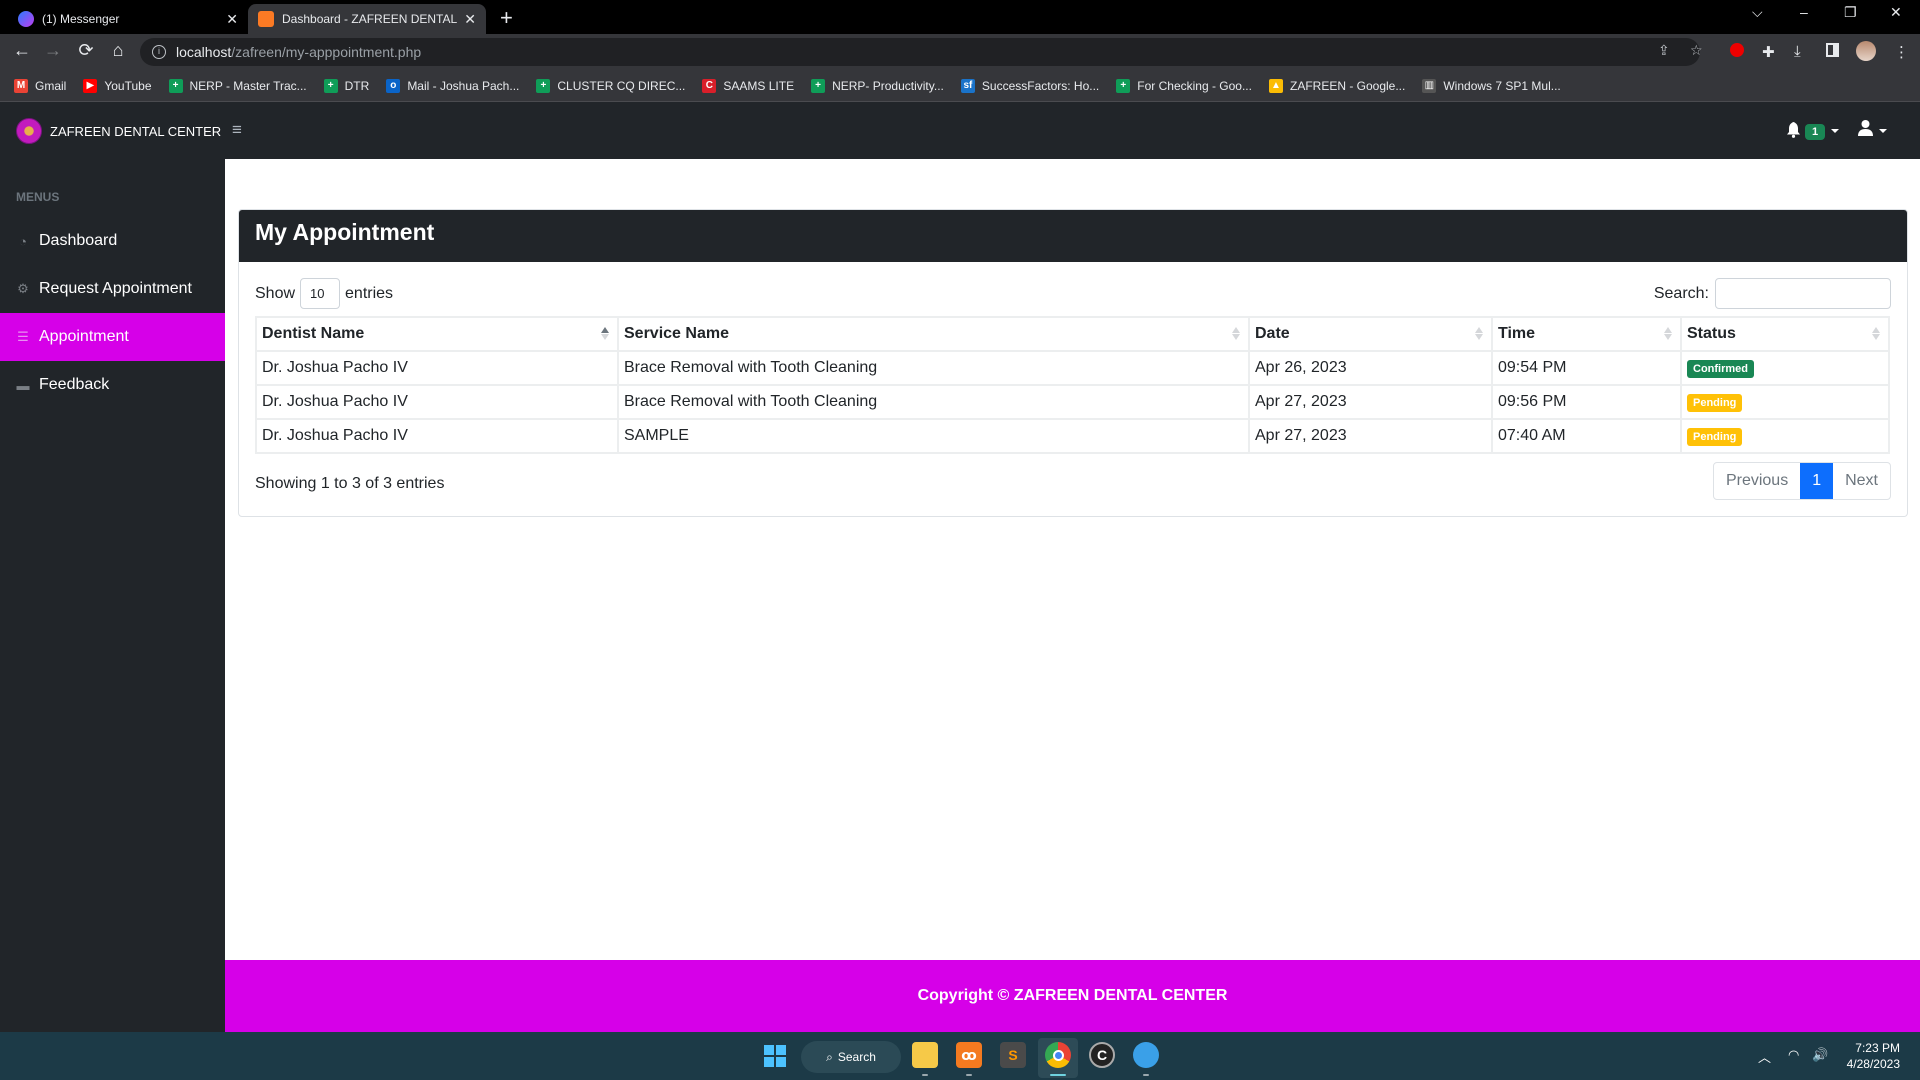  I want to click on sublime-text-icon: S, so click(1013, 1055).